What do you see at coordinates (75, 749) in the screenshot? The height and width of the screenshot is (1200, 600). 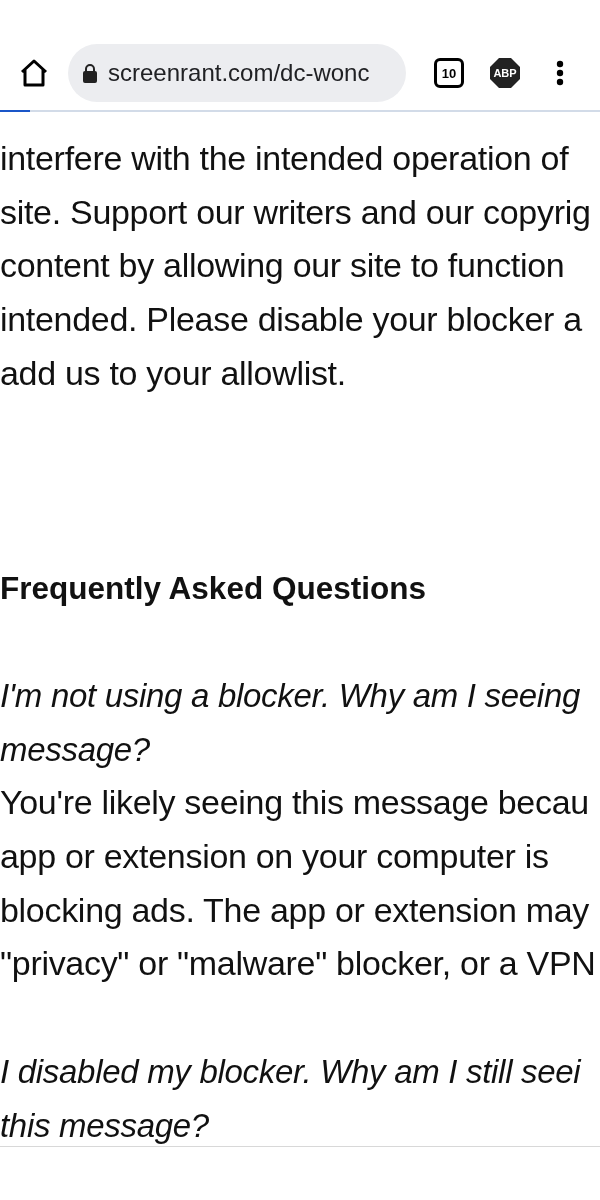 I see `question-line: message?` at bounding box center [75, 749].